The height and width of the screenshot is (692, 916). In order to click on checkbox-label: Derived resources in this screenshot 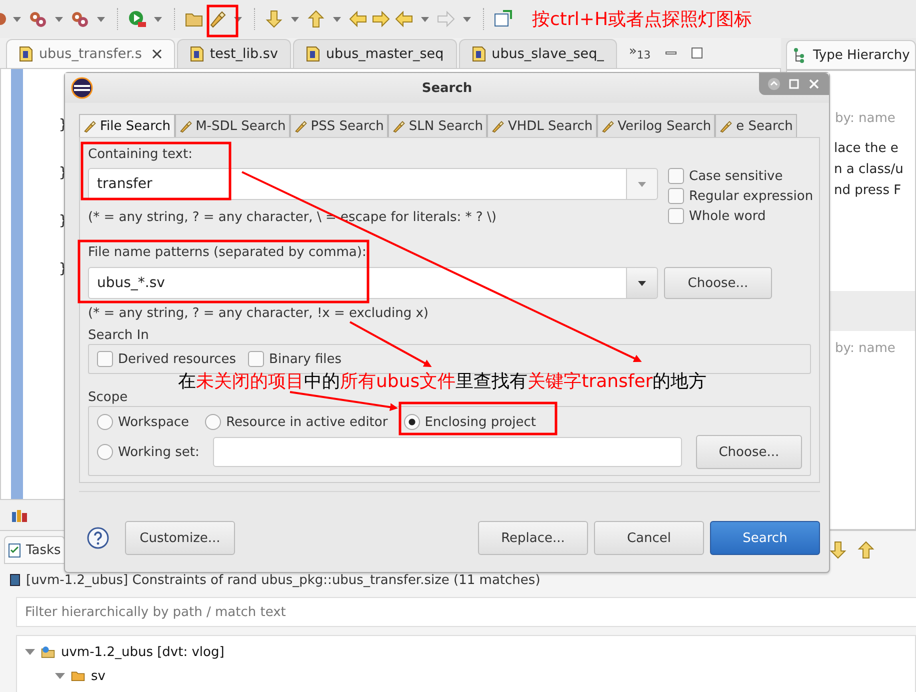, I will do `click(177, 359)`.